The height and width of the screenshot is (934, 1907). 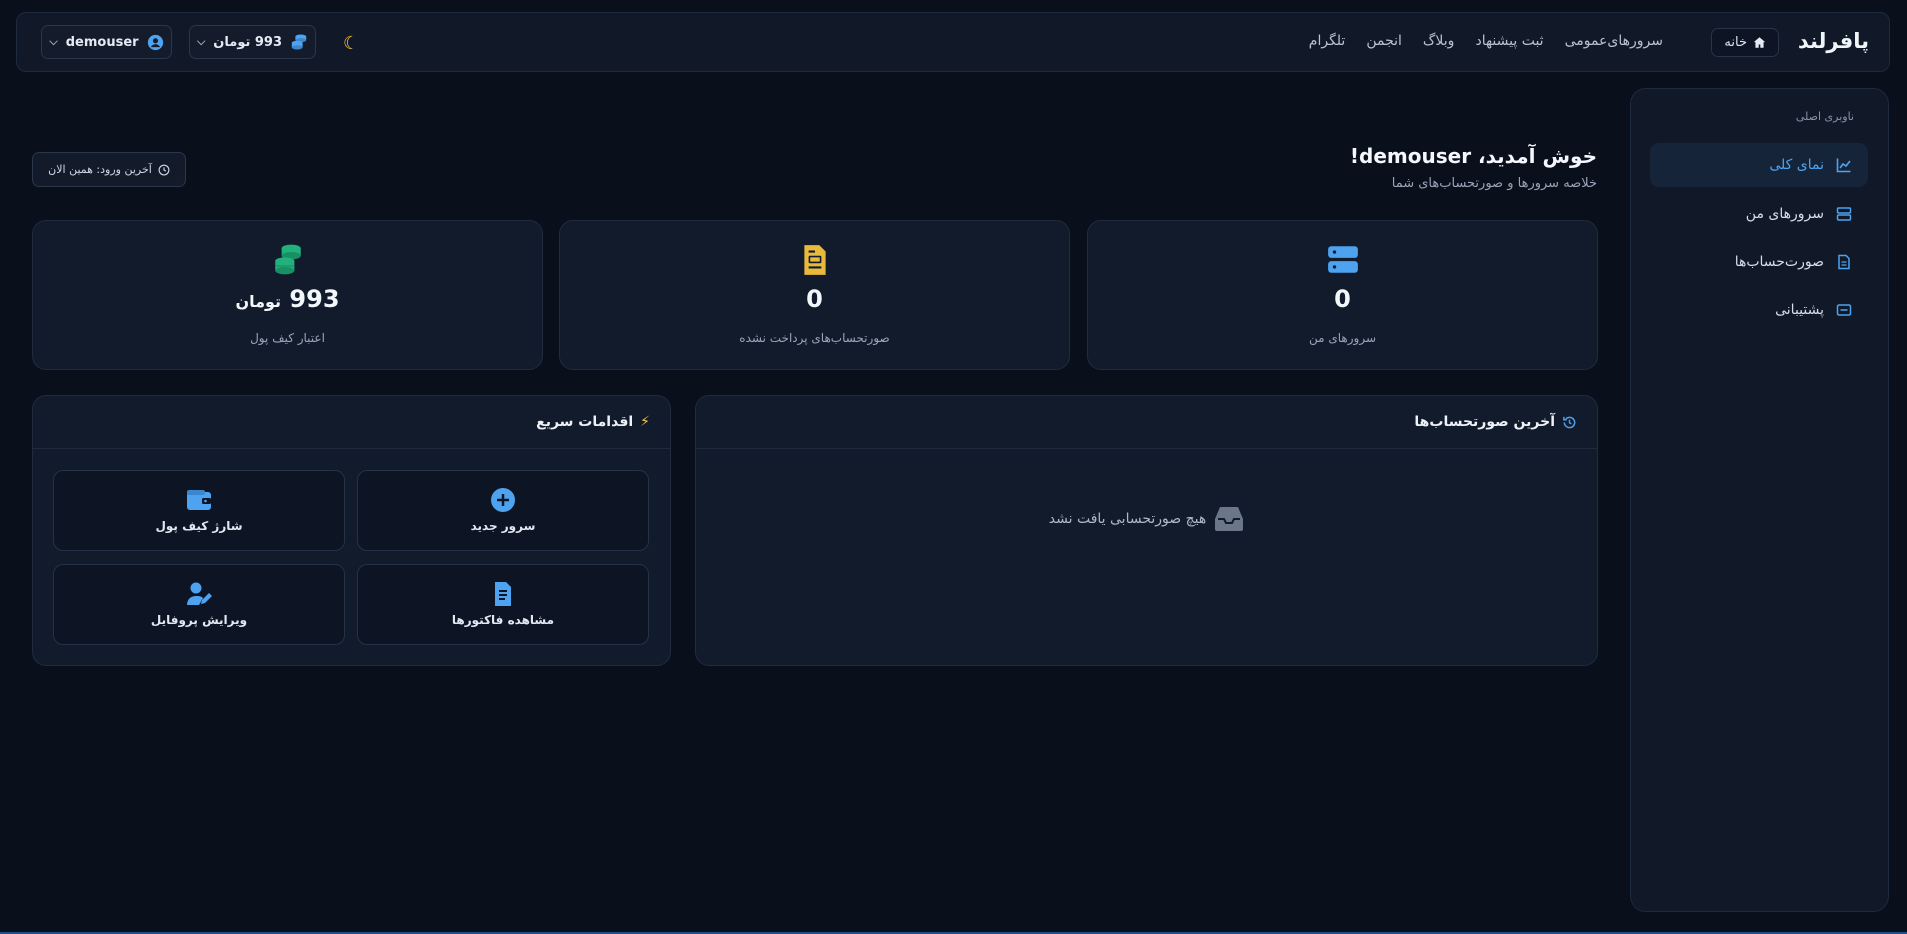 I want to click on chart-line-icon, so click(x=1843, y=165).